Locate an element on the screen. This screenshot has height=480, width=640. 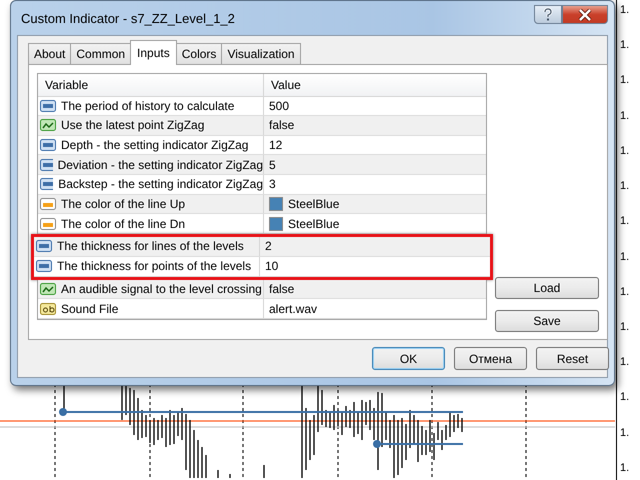
value-text: 500 is located at coordinates (279, 105).